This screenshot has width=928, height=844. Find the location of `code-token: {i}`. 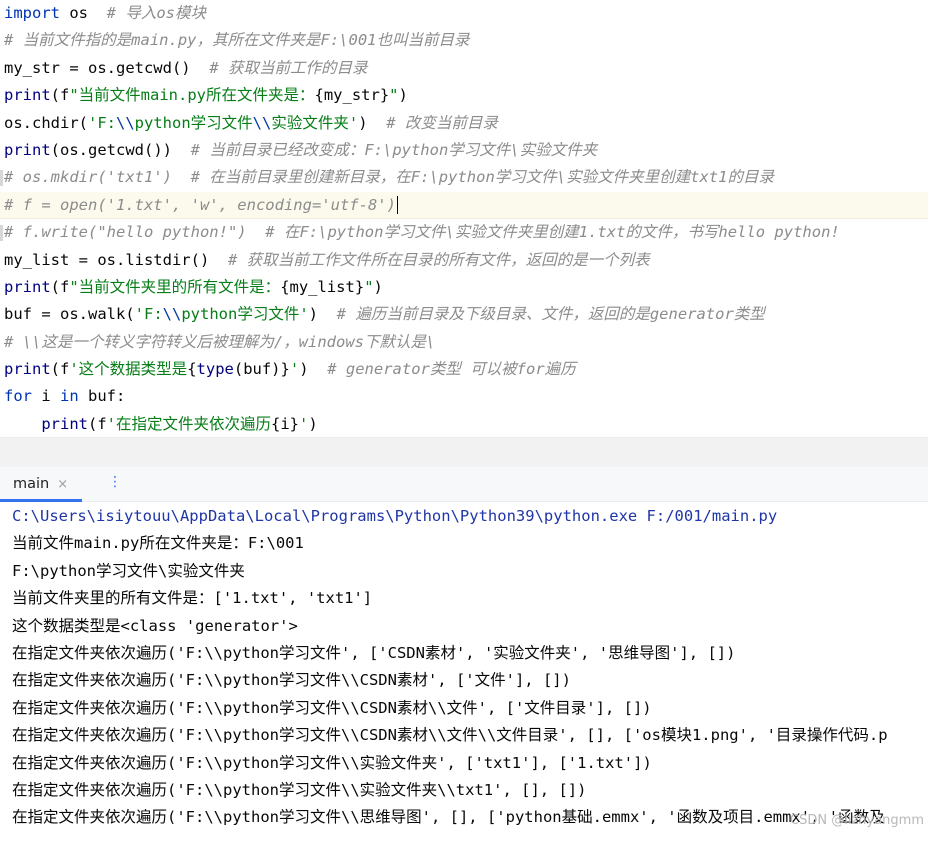

code-token: {i} is located at coordinates (285, 423).